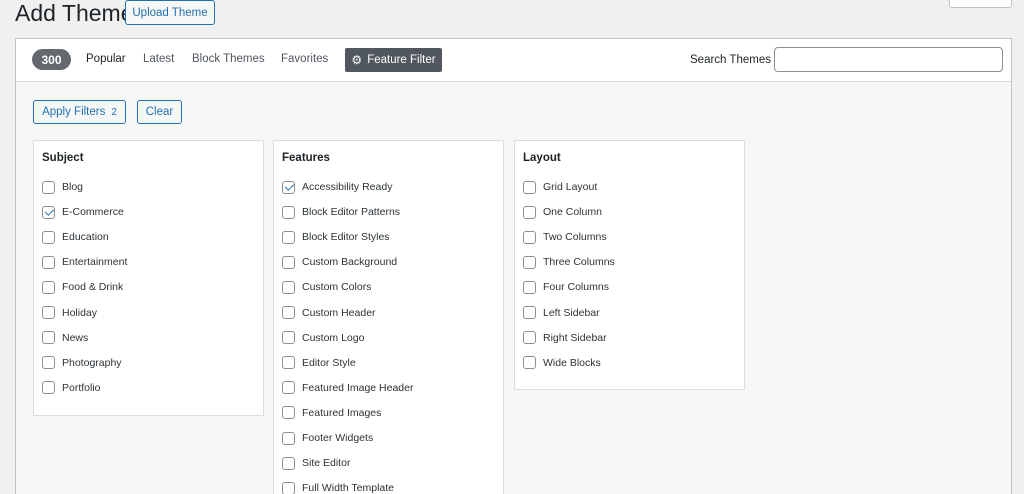  I want to click on filter-option-four-columns: Four Columns, so click(566, 287).